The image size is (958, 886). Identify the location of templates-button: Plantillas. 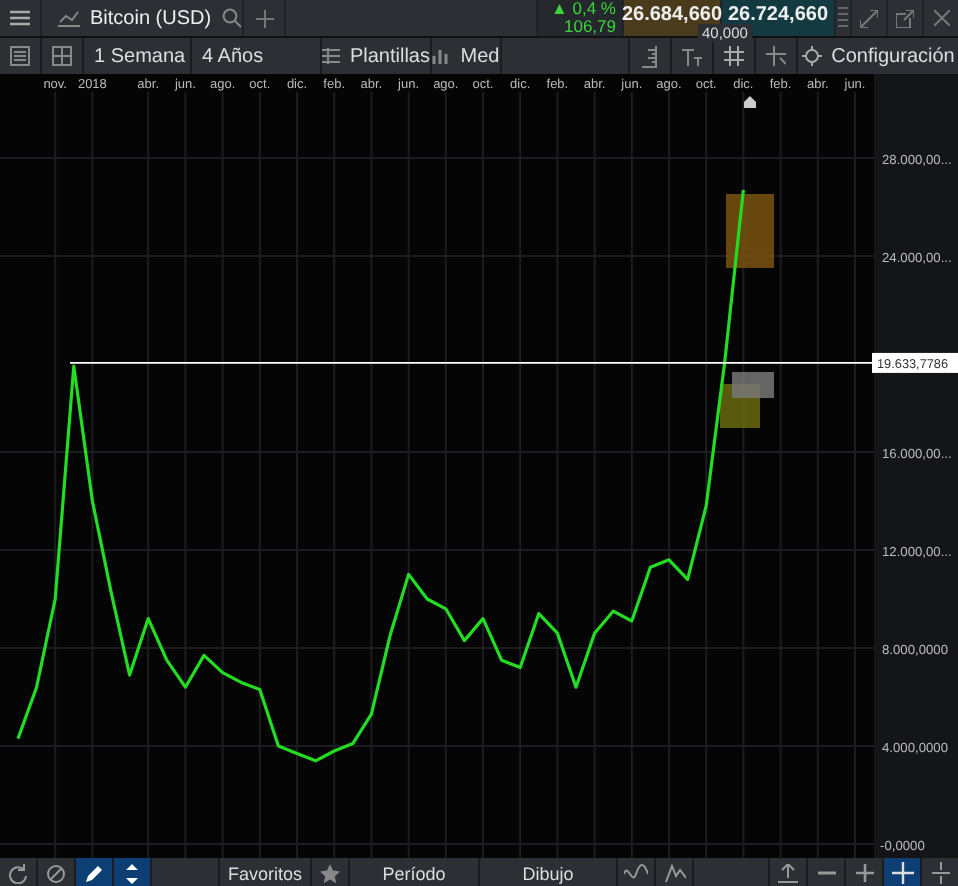
(376, 56).